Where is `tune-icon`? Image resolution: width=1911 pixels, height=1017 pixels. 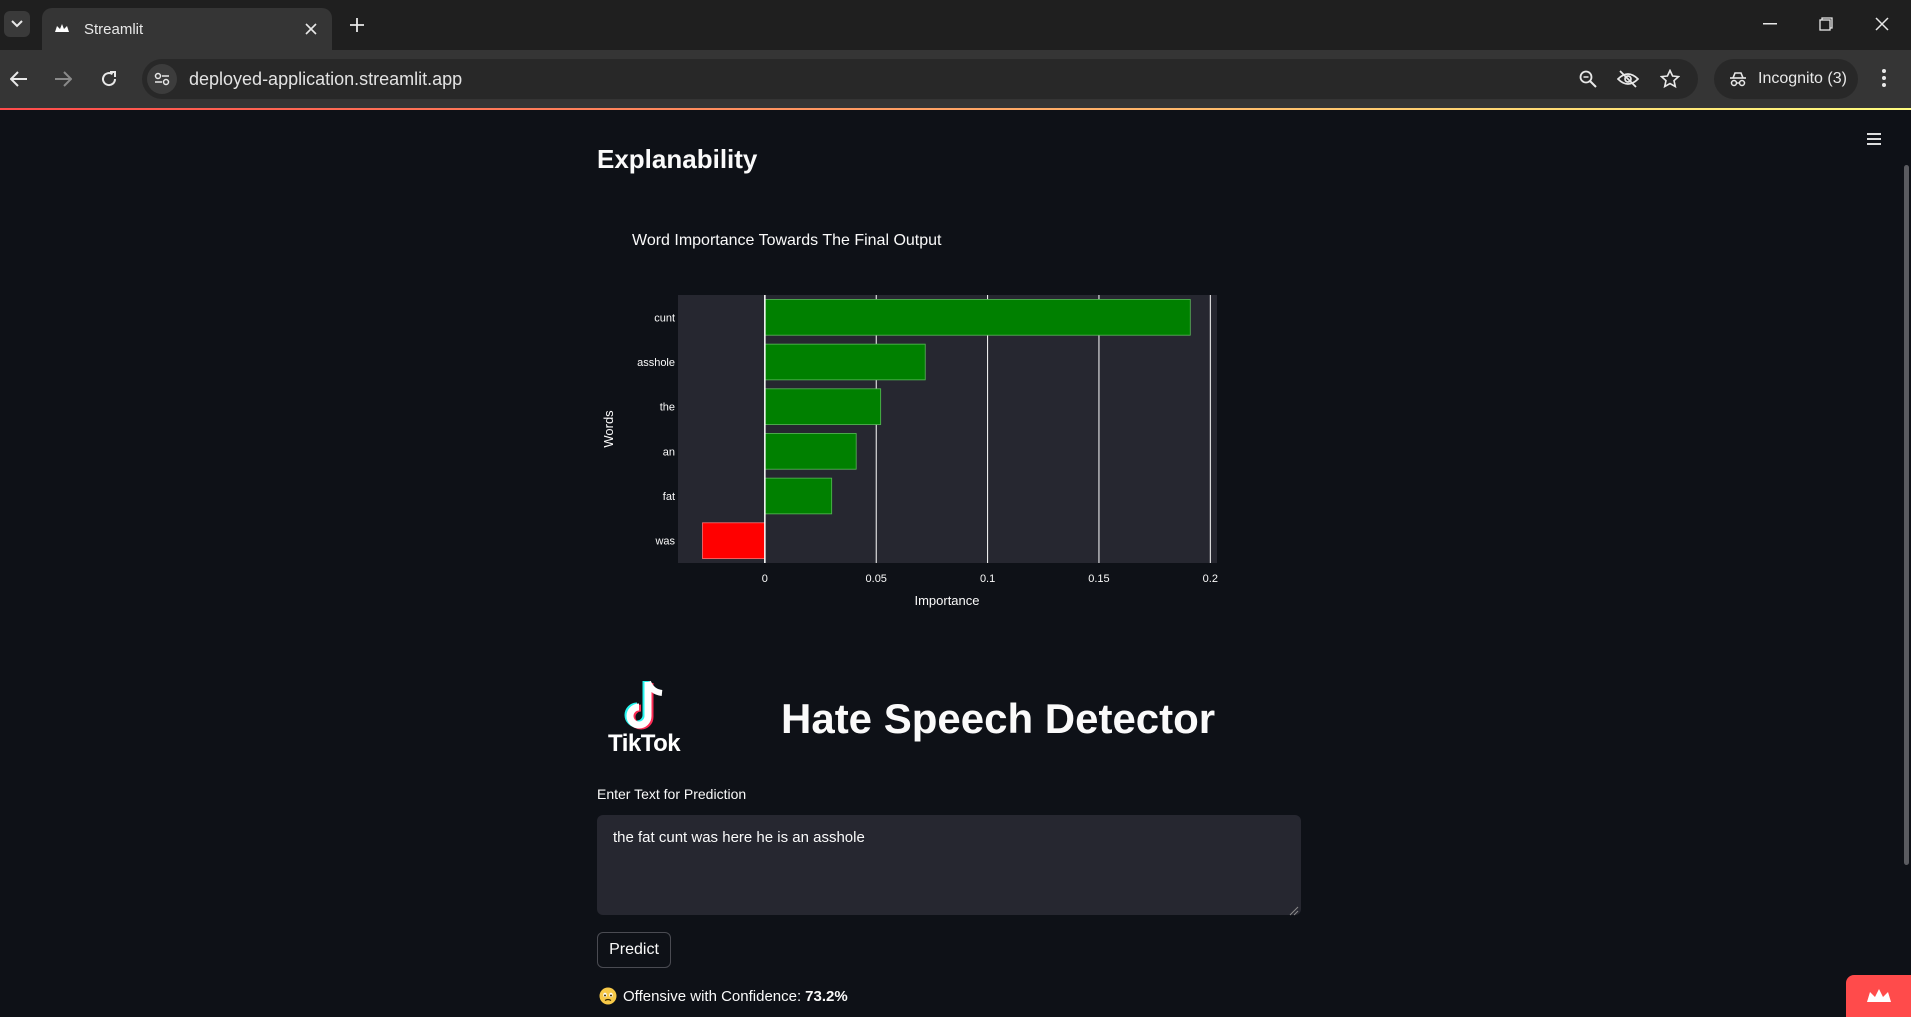
tune-icon is located at coordinates (162, 79).